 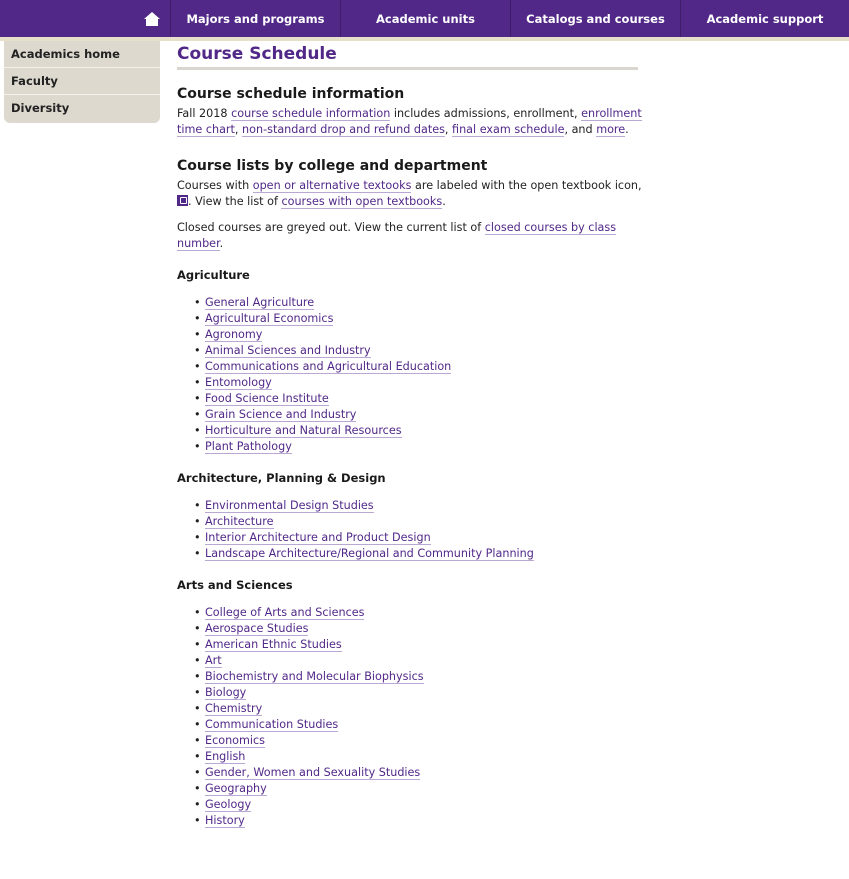 What do you see at coordinates (225, 757) in the screenshot?
I see `department-link: English` at bounding box center [225, 757].